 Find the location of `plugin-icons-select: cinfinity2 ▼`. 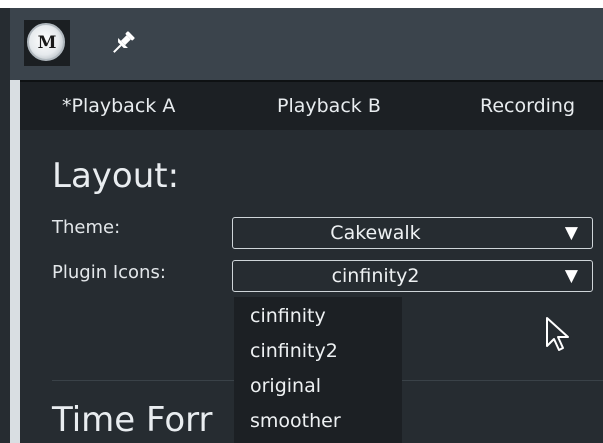

plugin-icons-select: cinfinity2 ▼ is located at coordinates (412, 276).